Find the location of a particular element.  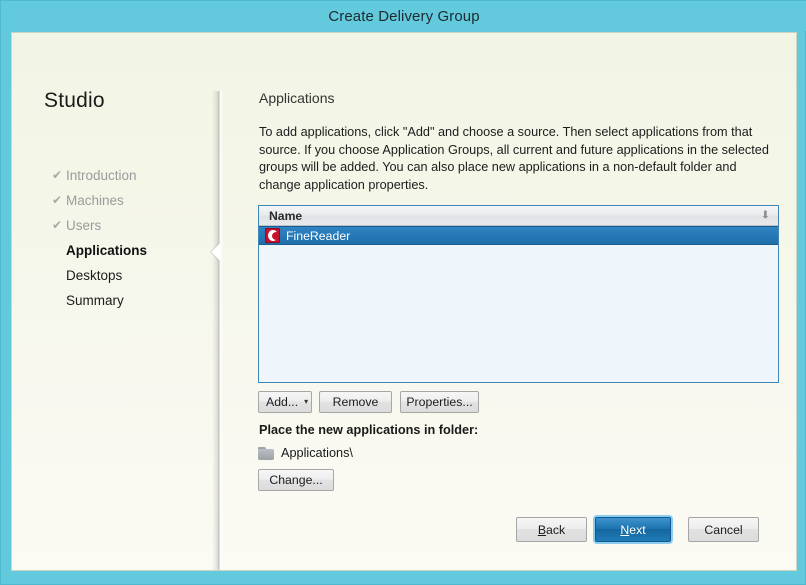

add-button: Add... ▾ is located at coordinates (285, 402).